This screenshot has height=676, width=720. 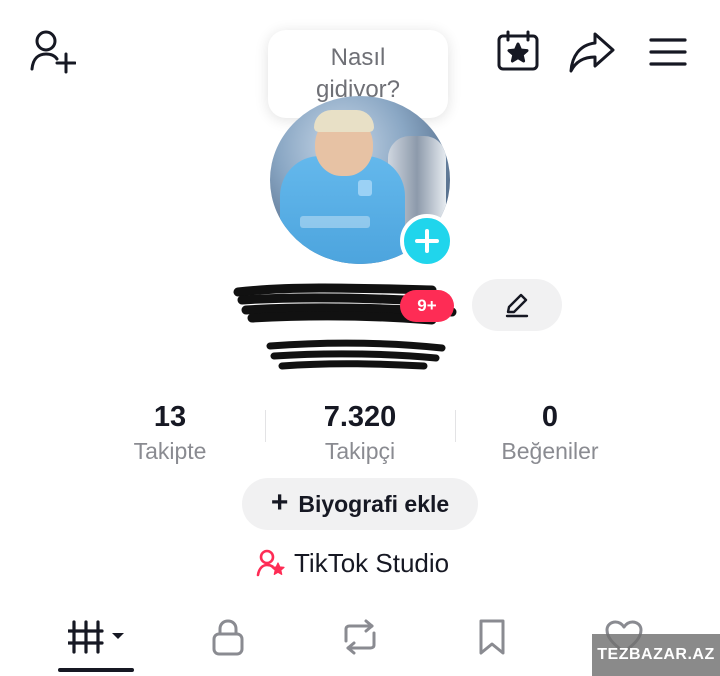 I want to click on repost-icon, so click(x=360, y=637).